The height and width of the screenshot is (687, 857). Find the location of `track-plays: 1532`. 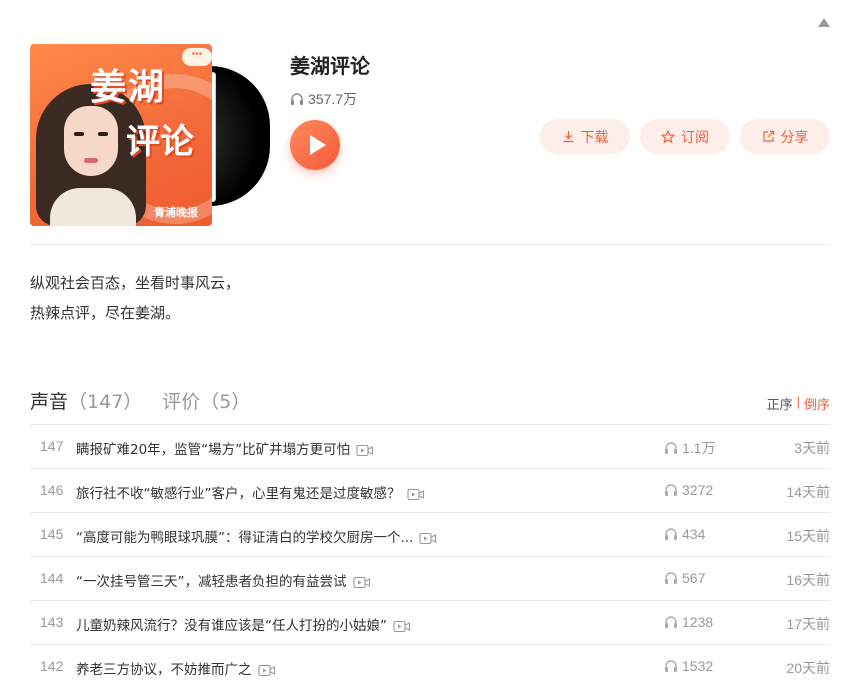

track-plays: 1532 is located at coordinates (698, 666).